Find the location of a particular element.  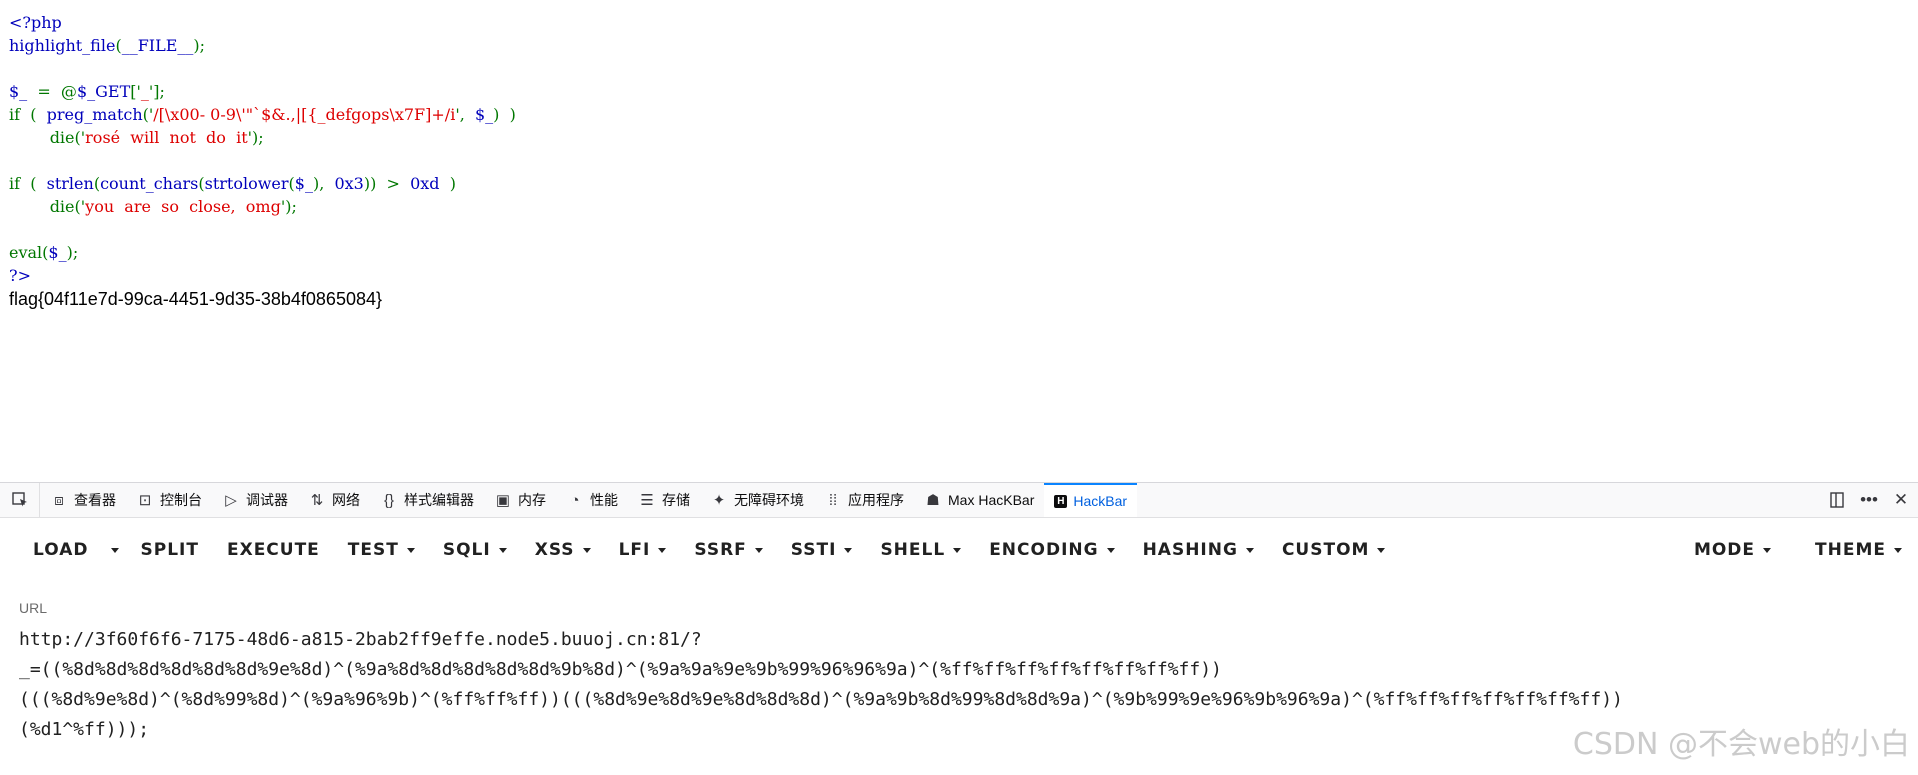

ssrf-label: SSRF is located at coordinates (720, 550).